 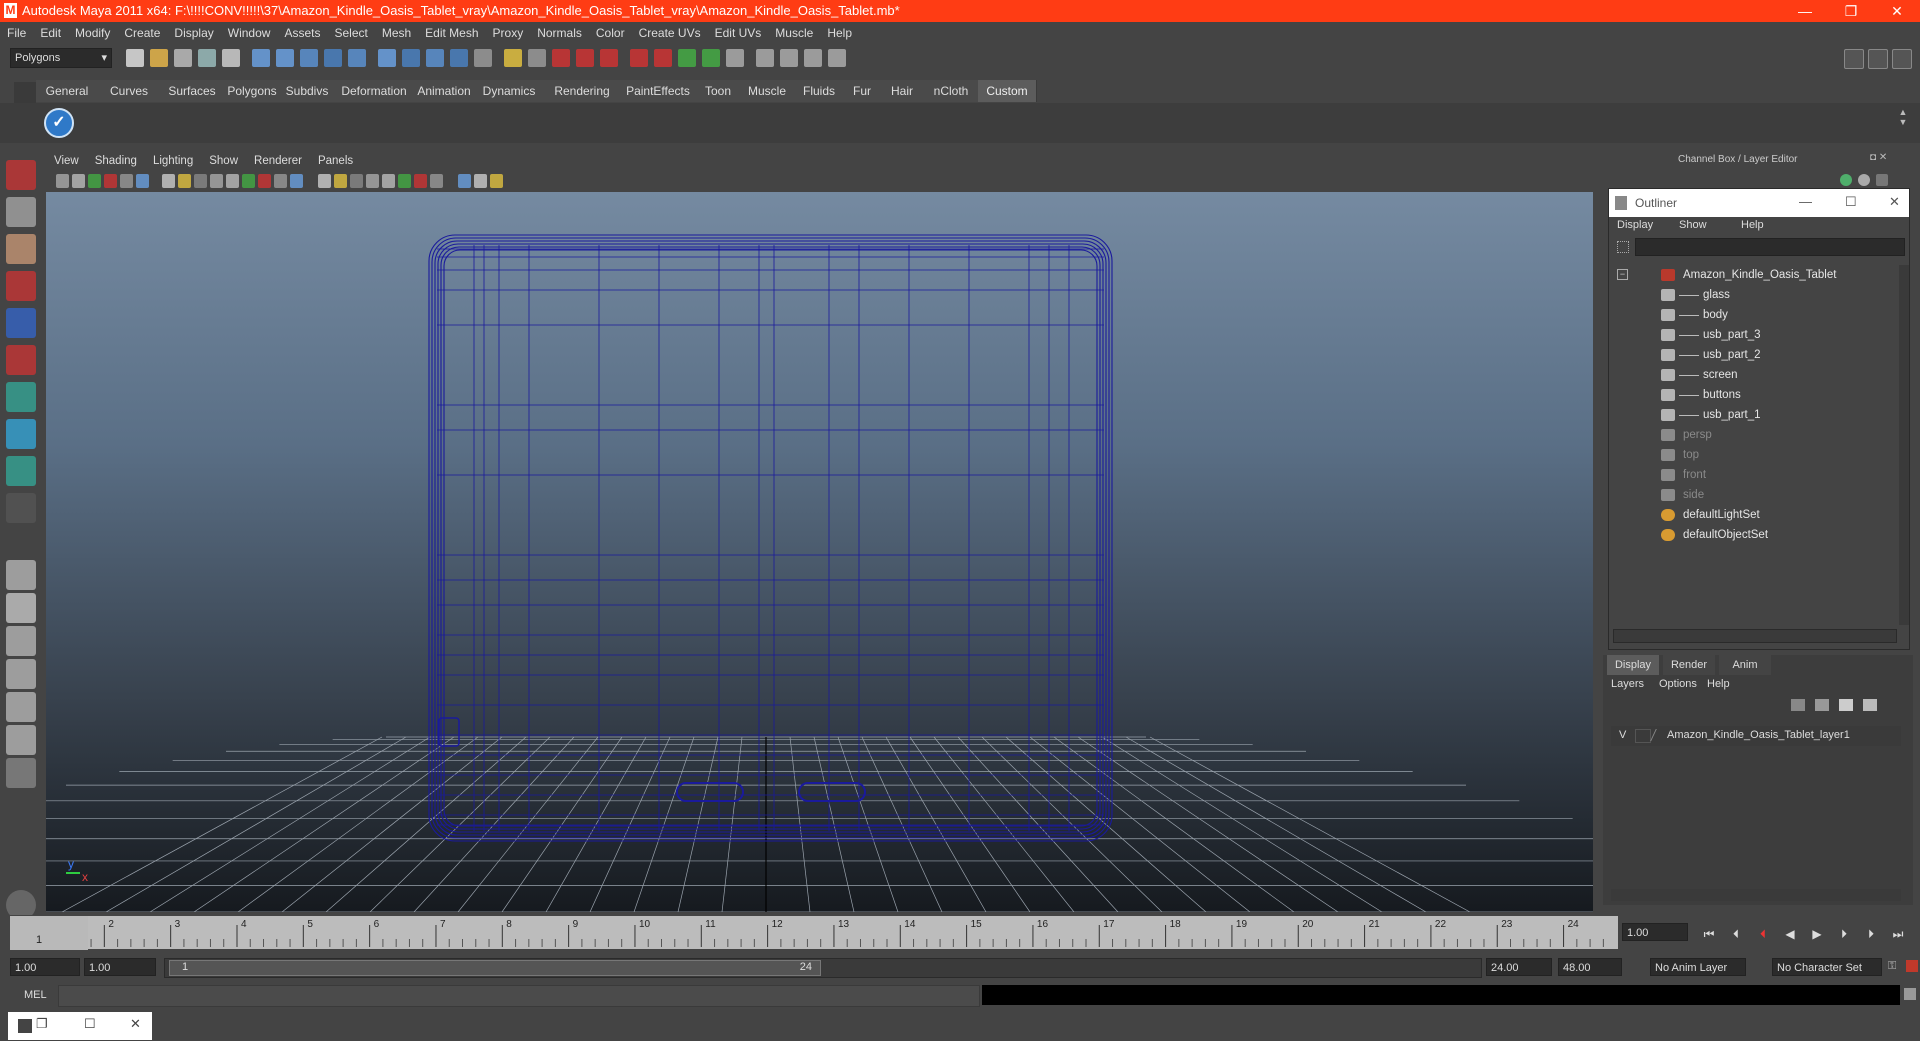 What do you see at coordinates (142, 33) in the screenshot?
I see `menu-create: Create` at bounding box center [142, 33].